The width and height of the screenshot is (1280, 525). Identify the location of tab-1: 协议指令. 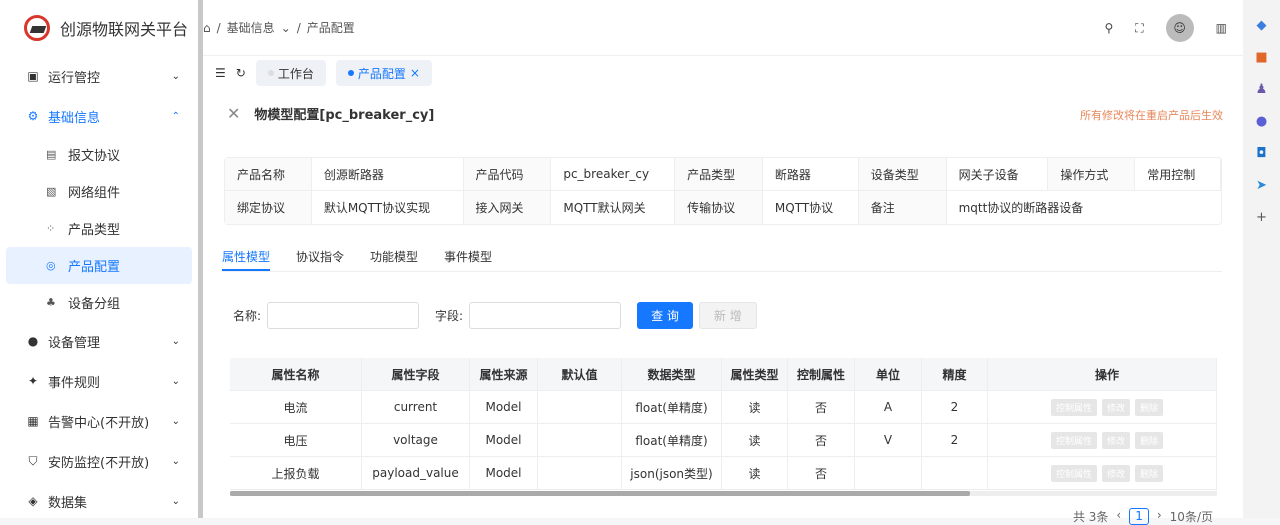
(320, 255).